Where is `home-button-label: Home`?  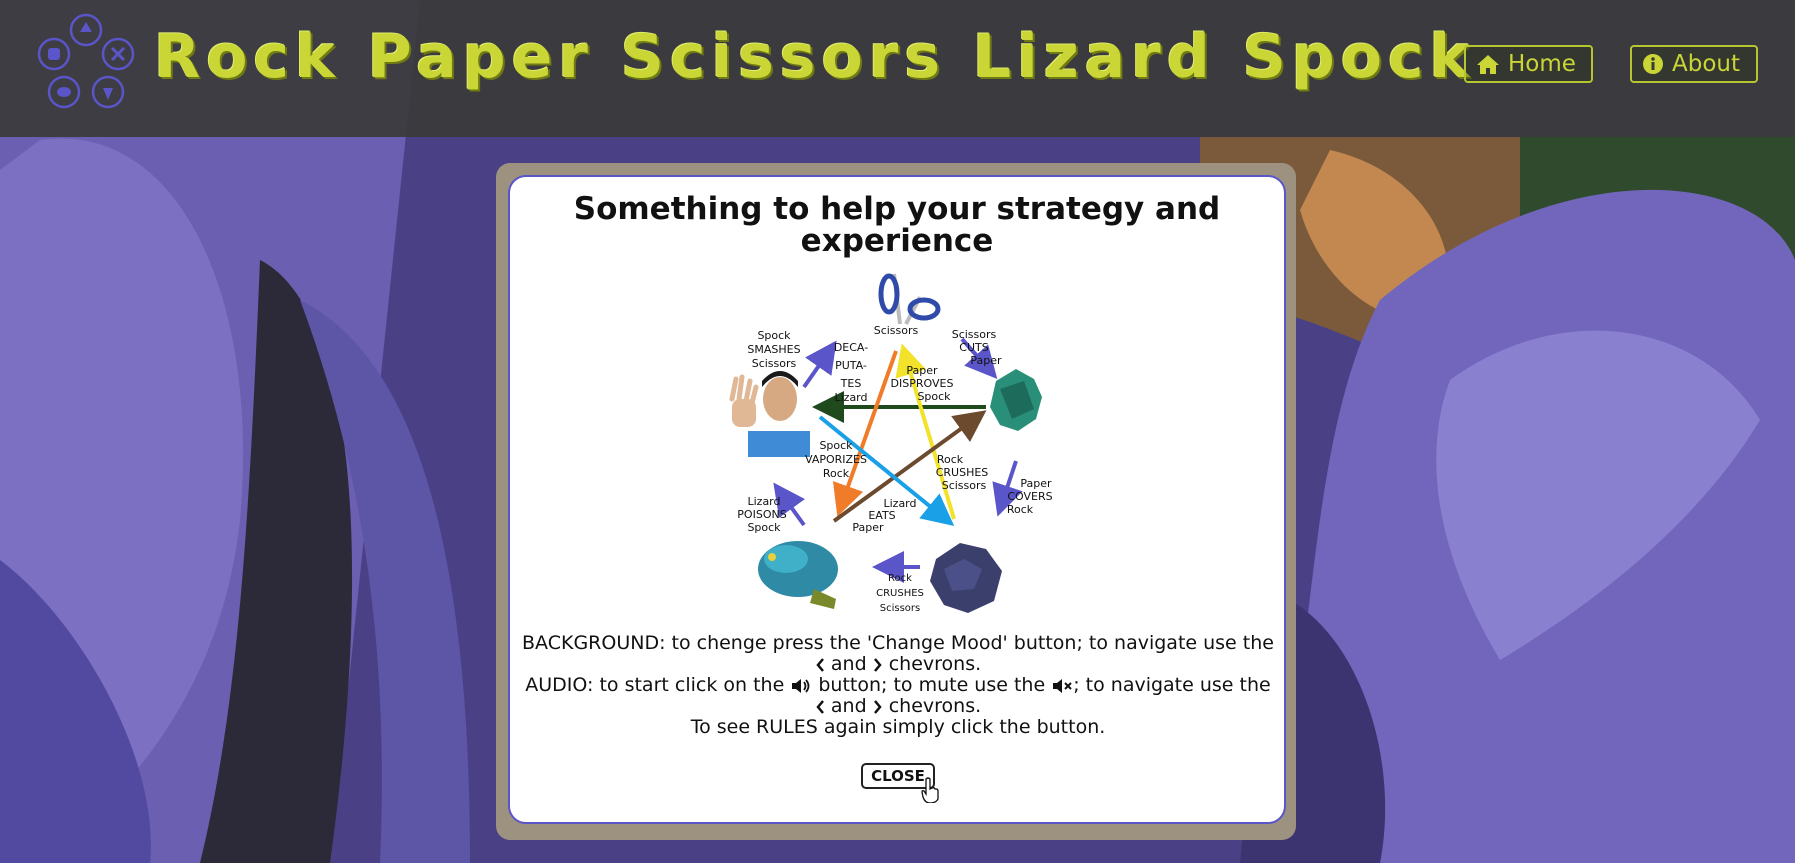
home-button-label: Home is located at coordinates (1542, 64).